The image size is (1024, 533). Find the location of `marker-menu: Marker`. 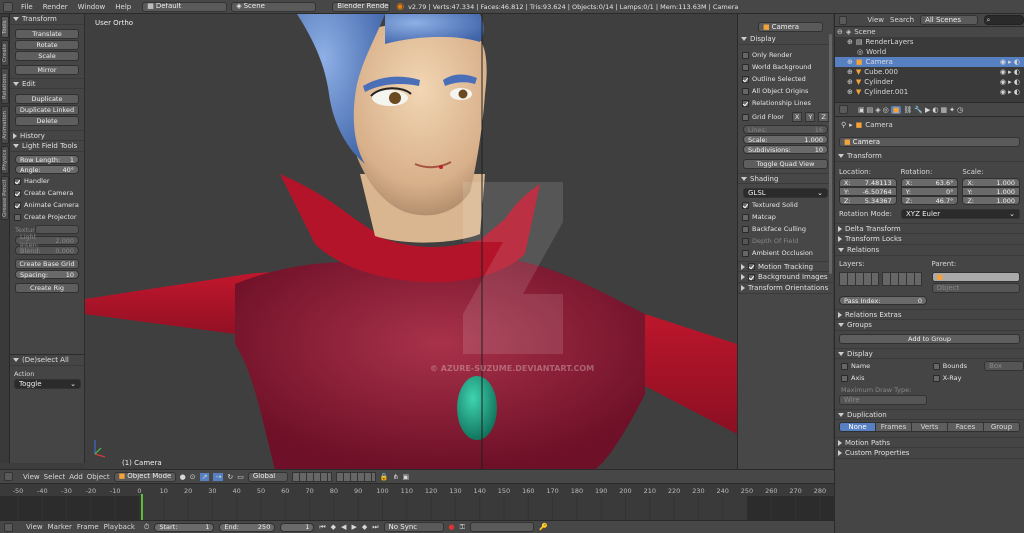

marker-menu: Marker is located at coordinates (60, 527).